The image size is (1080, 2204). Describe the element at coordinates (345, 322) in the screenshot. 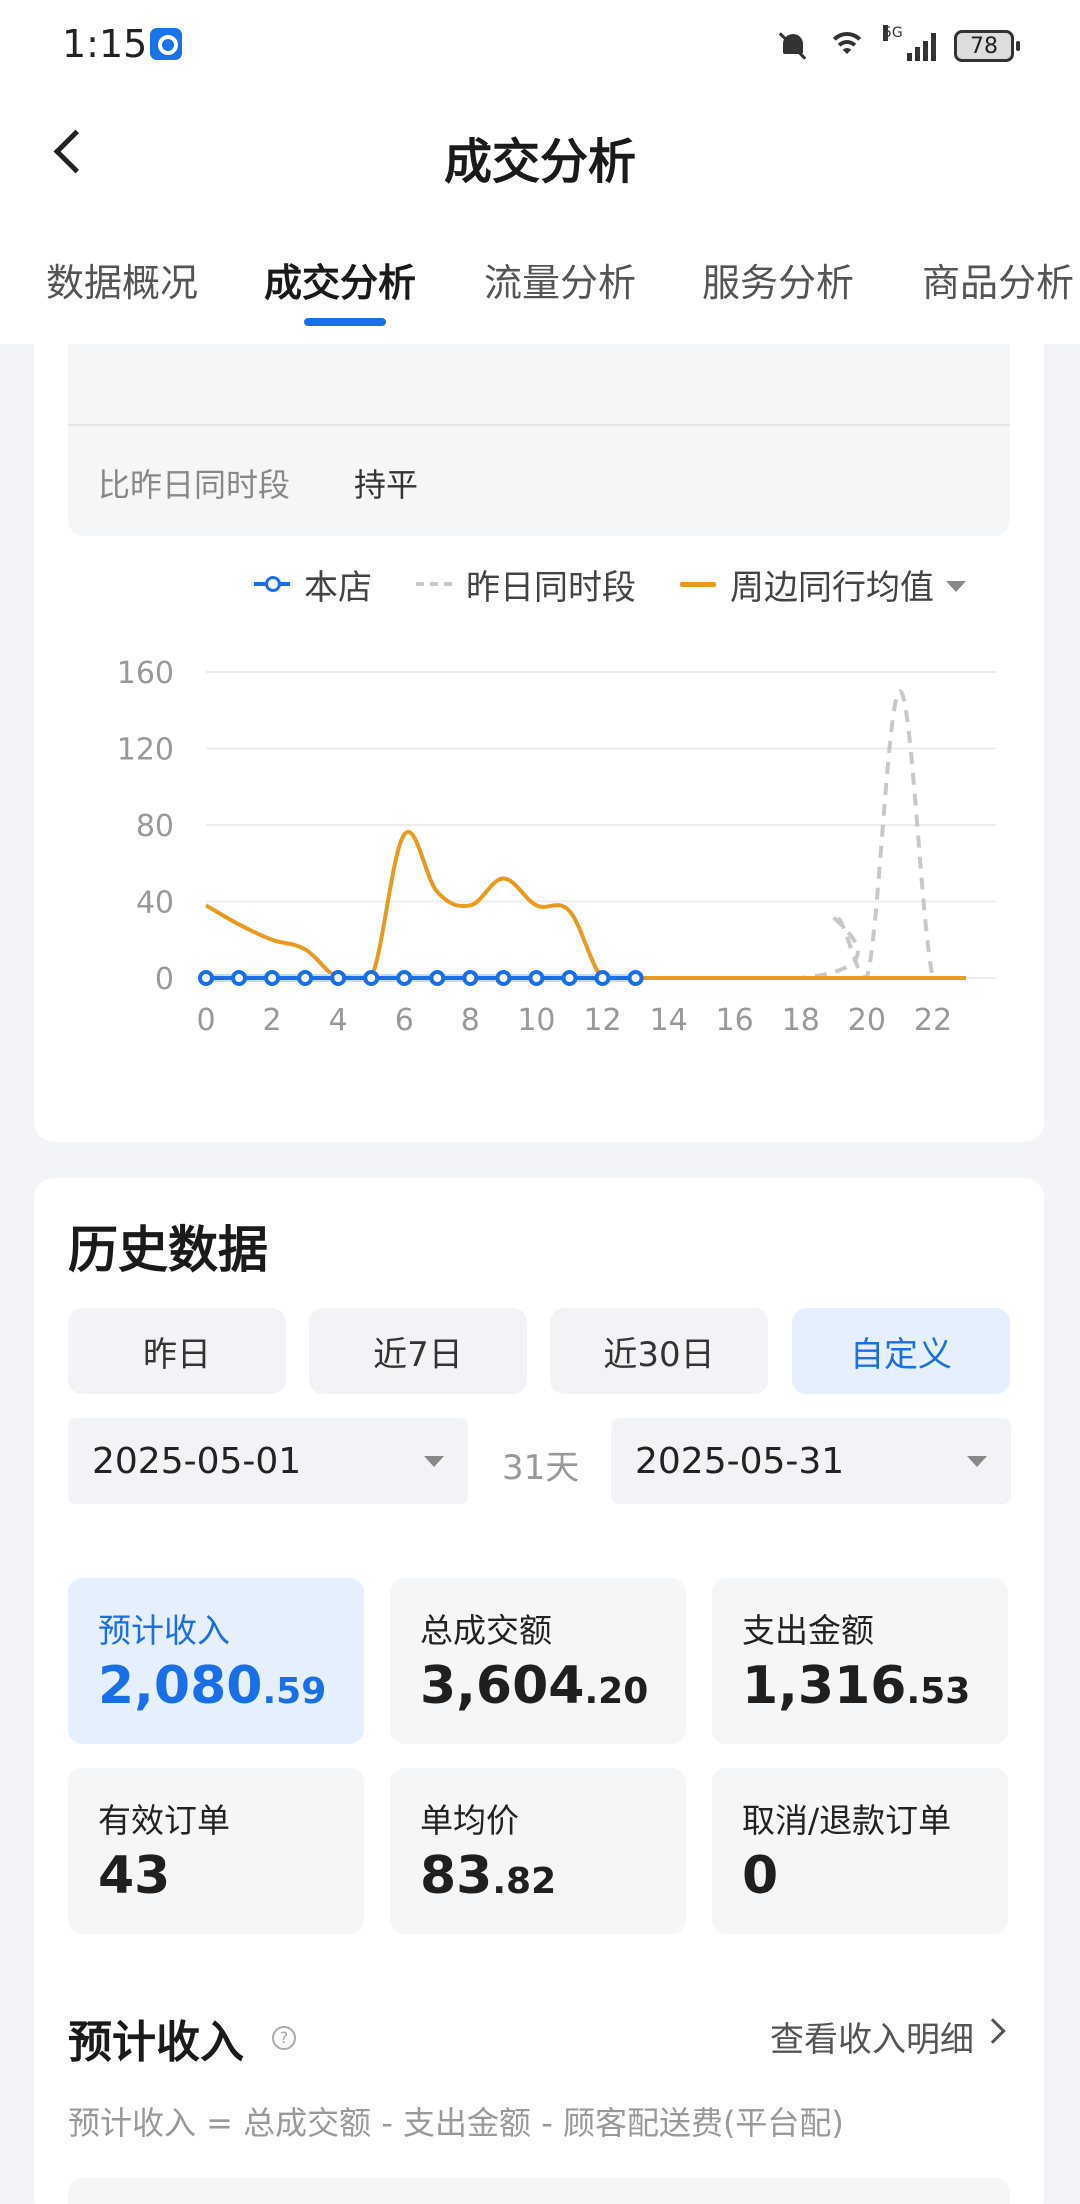

I see `tab-active-indicator` at that location.